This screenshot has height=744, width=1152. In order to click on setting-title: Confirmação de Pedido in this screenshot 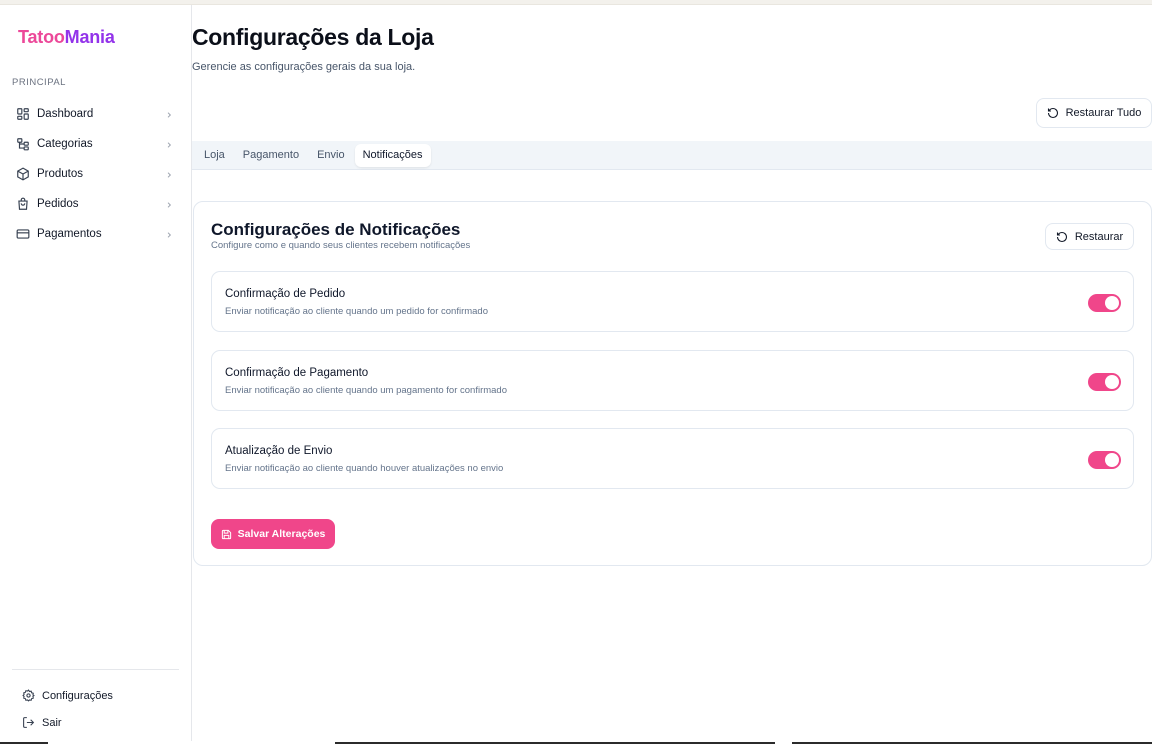, I will do `click(285, 294)`.